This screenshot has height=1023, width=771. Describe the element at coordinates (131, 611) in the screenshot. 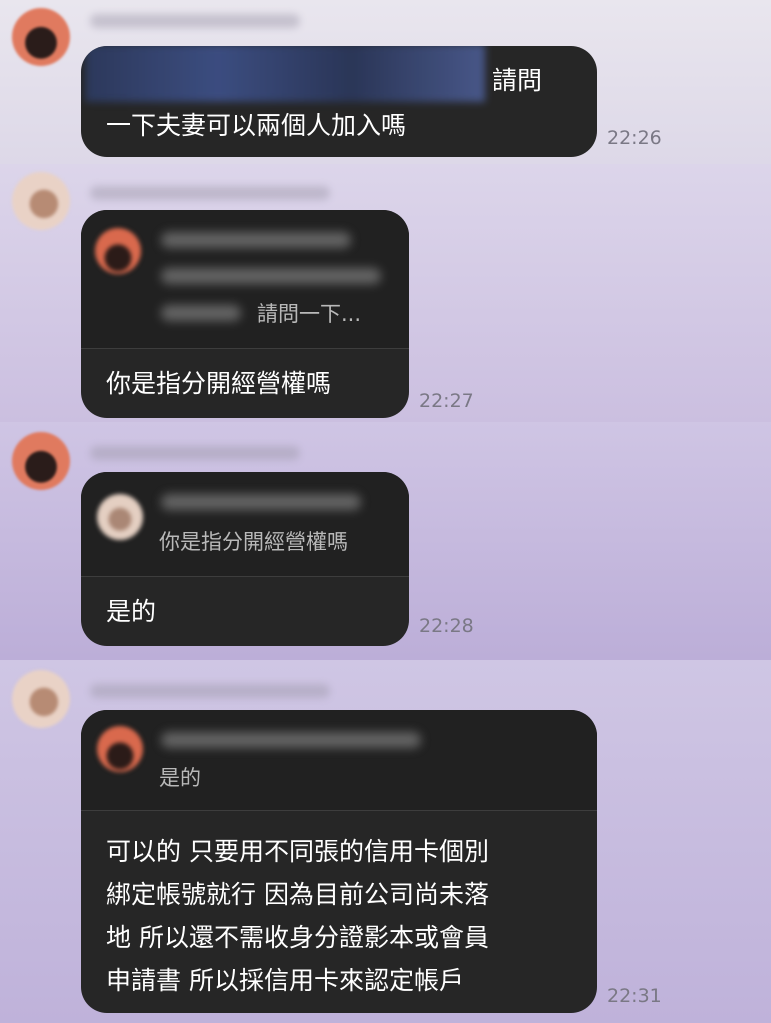

I see `message-line: 是的` at that location.